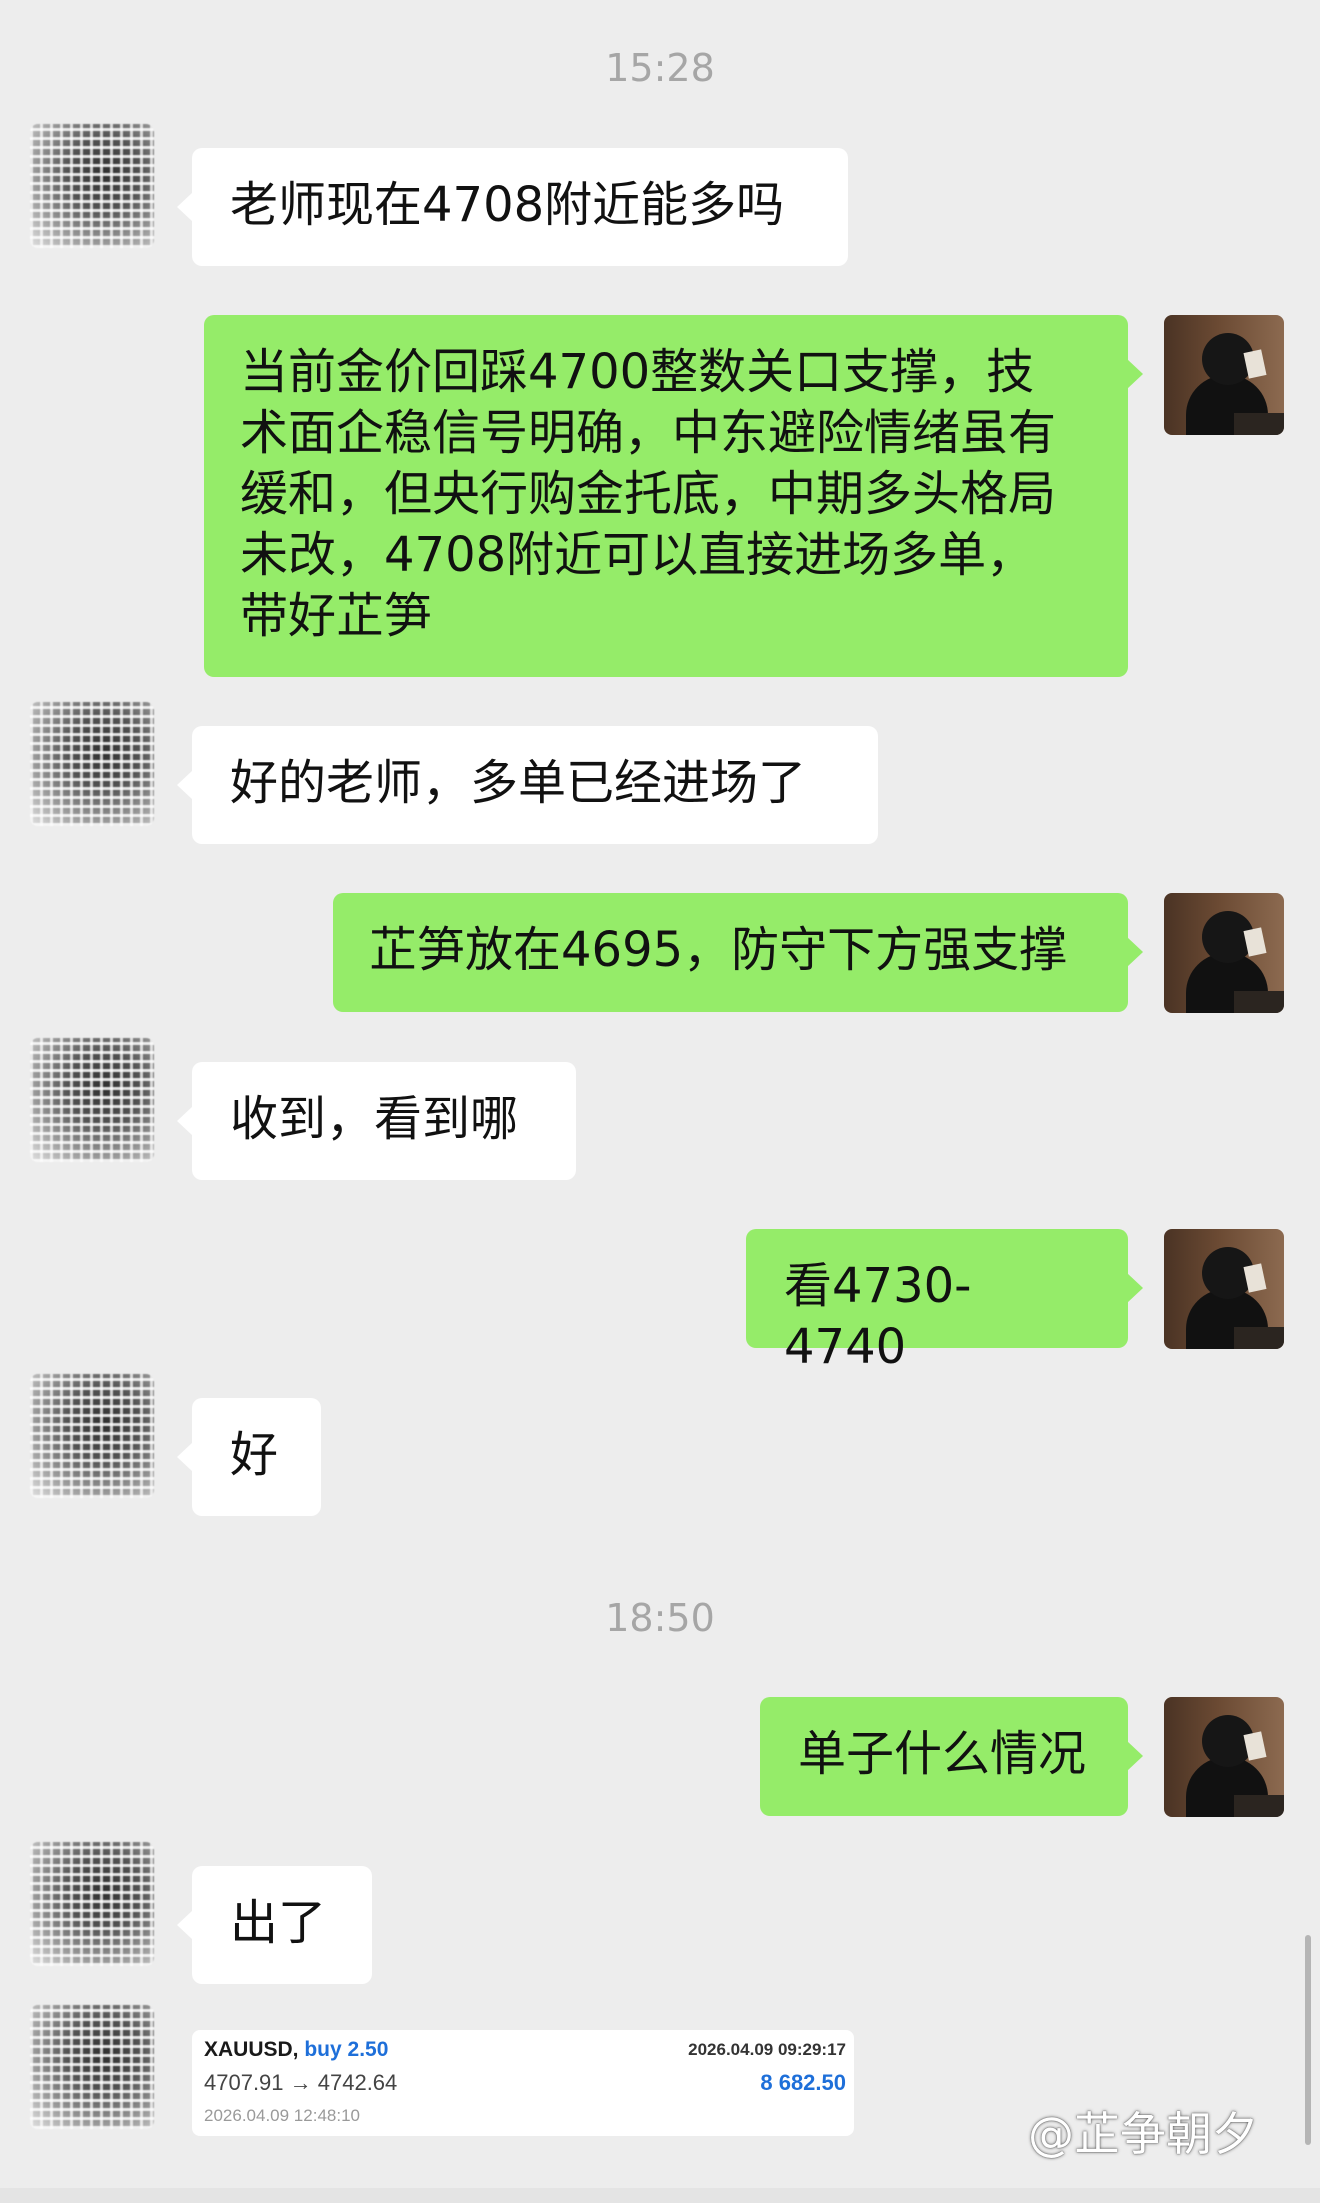 Image resolution: width=1320 pixels, height=2203 pixels. What do you see at coordinates (767, 2049) in the screenshot?
I see `trade-open-time: 2026.04.09 09:29:17` at bounding box center [767, 2049].